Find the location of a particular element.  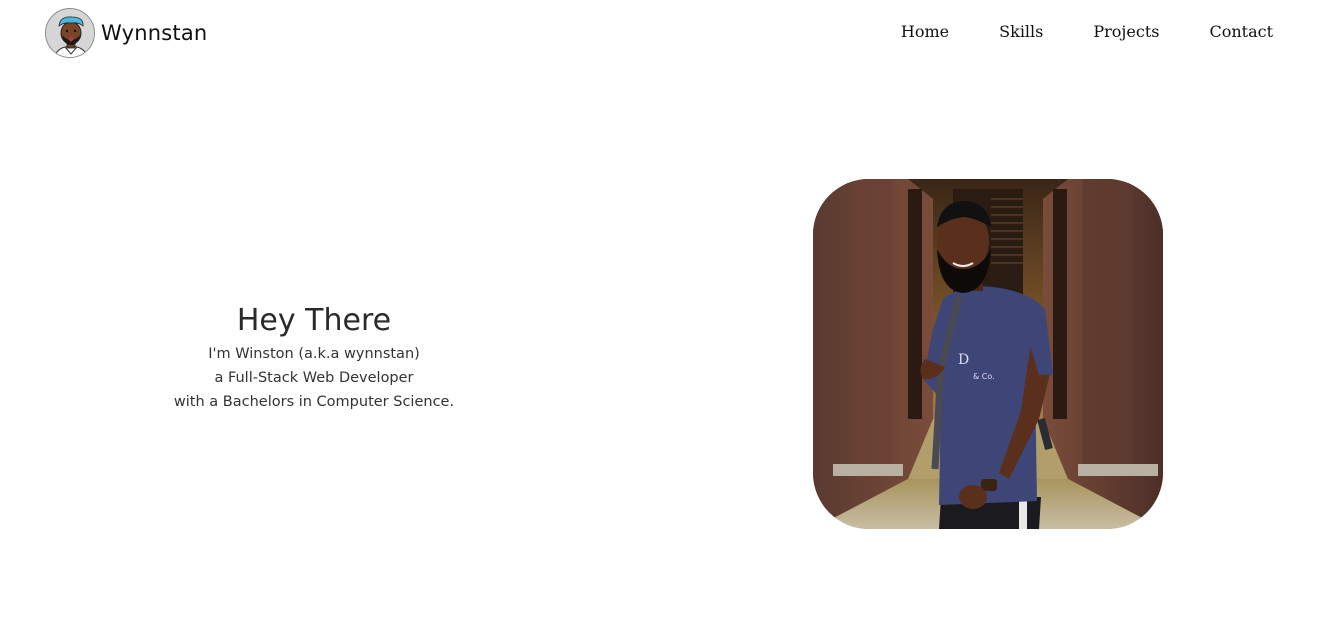

brand-name: Wynnstan is located at coordinates (154, 33).